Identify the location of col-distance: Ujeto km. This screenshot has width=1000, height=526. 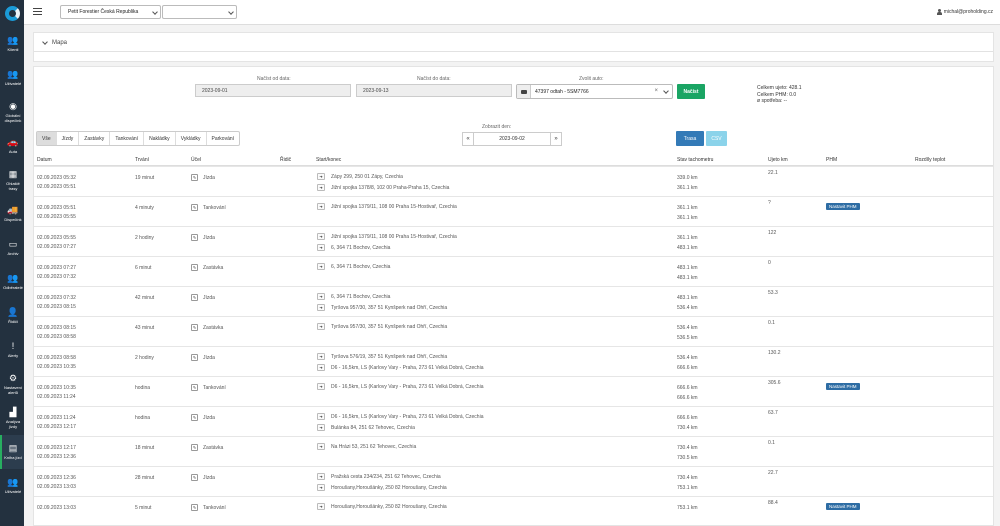
(778, 160).